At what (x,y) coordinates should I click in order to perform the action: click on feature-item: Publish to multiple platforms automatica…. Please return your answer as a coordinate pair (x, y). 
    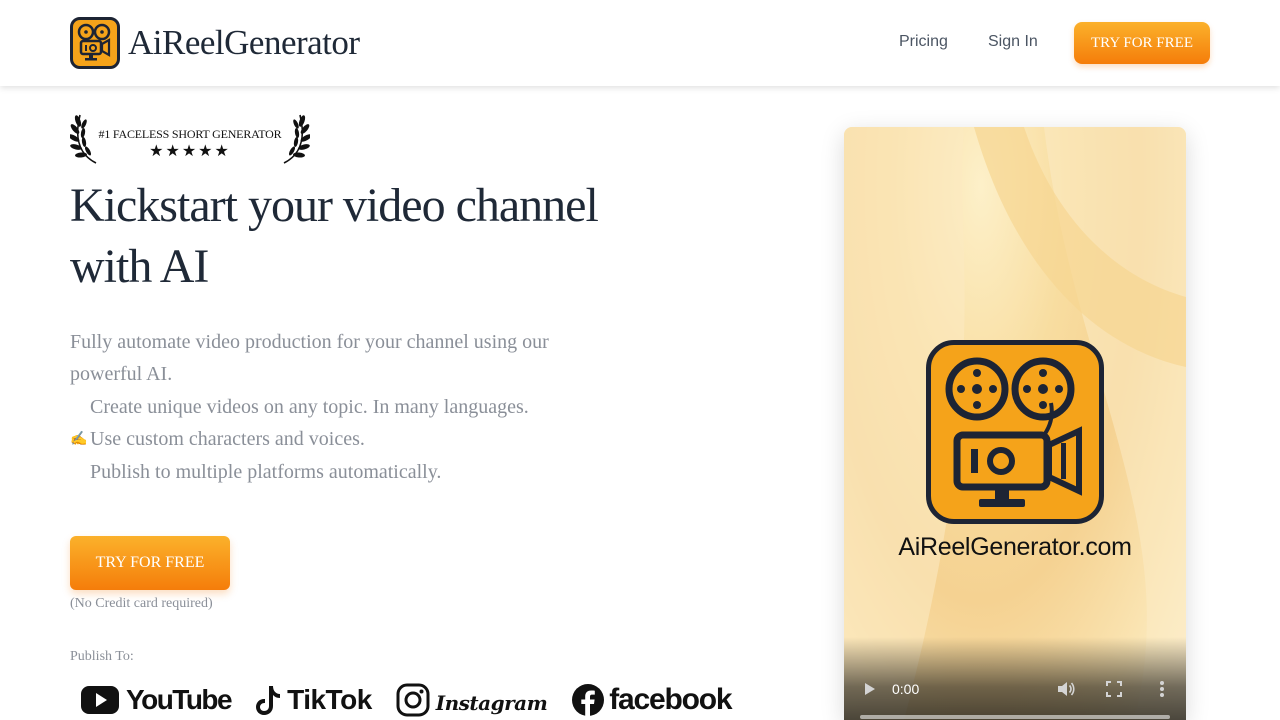
    Looking at the image, I should click on (330, 472).